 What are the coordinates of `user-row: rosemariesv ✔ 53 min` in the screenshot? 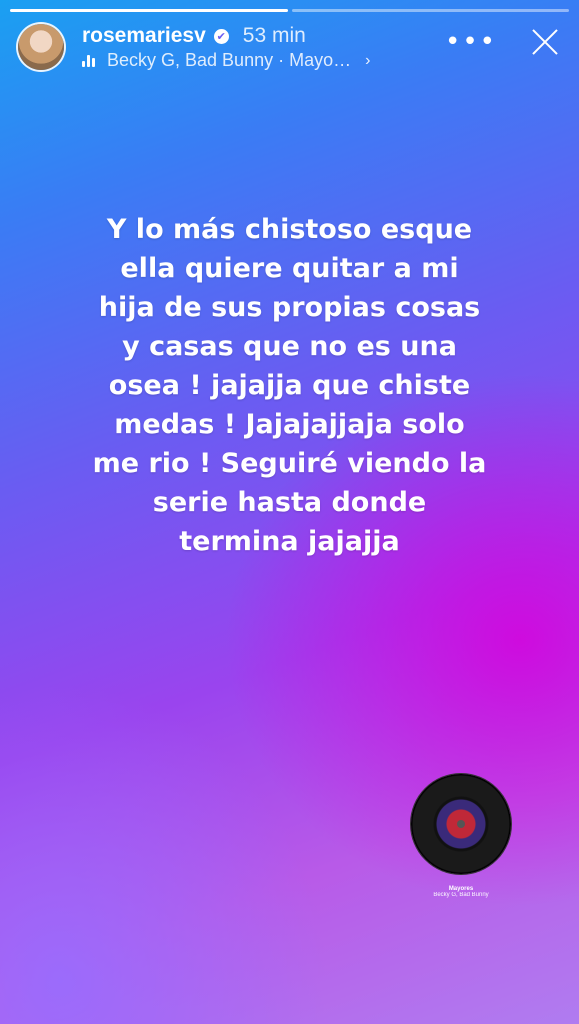 It's located at (194, 36).